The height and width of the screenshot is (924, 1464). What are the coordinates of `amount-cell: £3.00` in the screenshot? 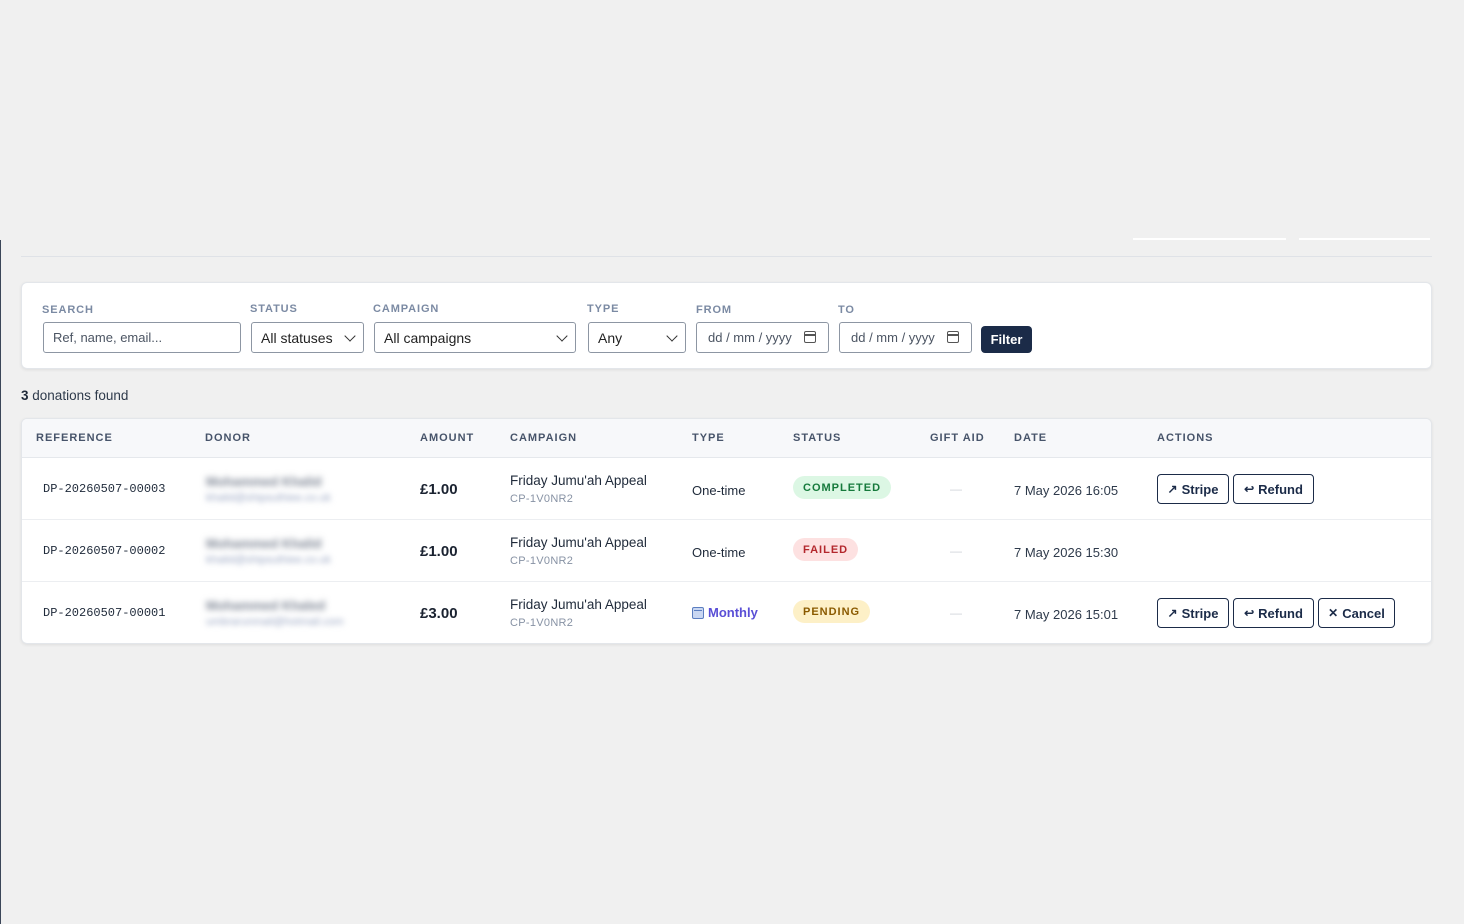 It's located at (439, 613).